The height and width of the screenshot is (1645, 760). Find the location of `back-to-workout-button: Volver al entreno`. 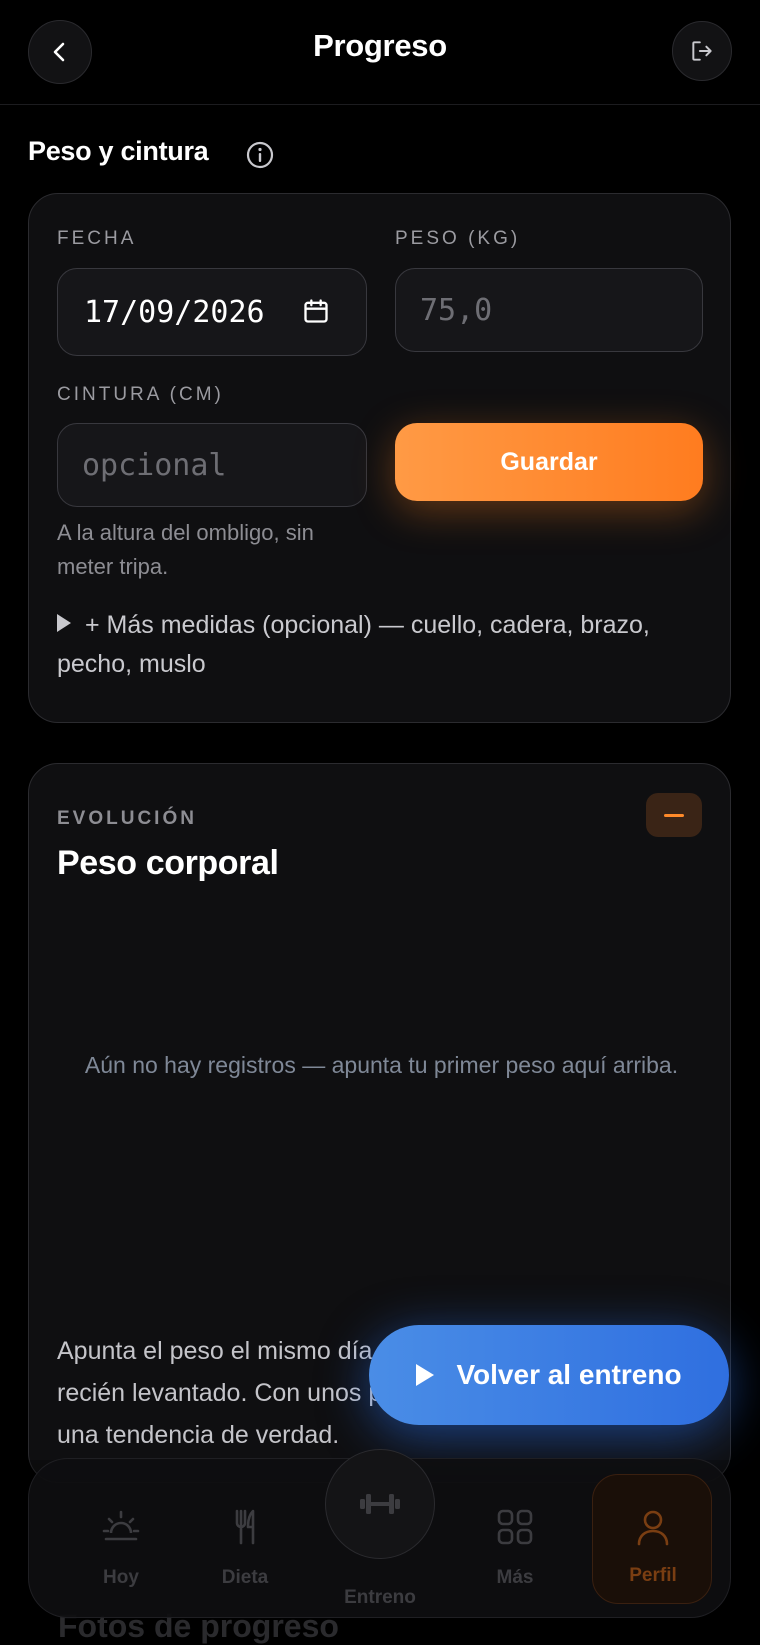

back-to-workout-button: Volver al entreno is located at coordinates (549, 1375).